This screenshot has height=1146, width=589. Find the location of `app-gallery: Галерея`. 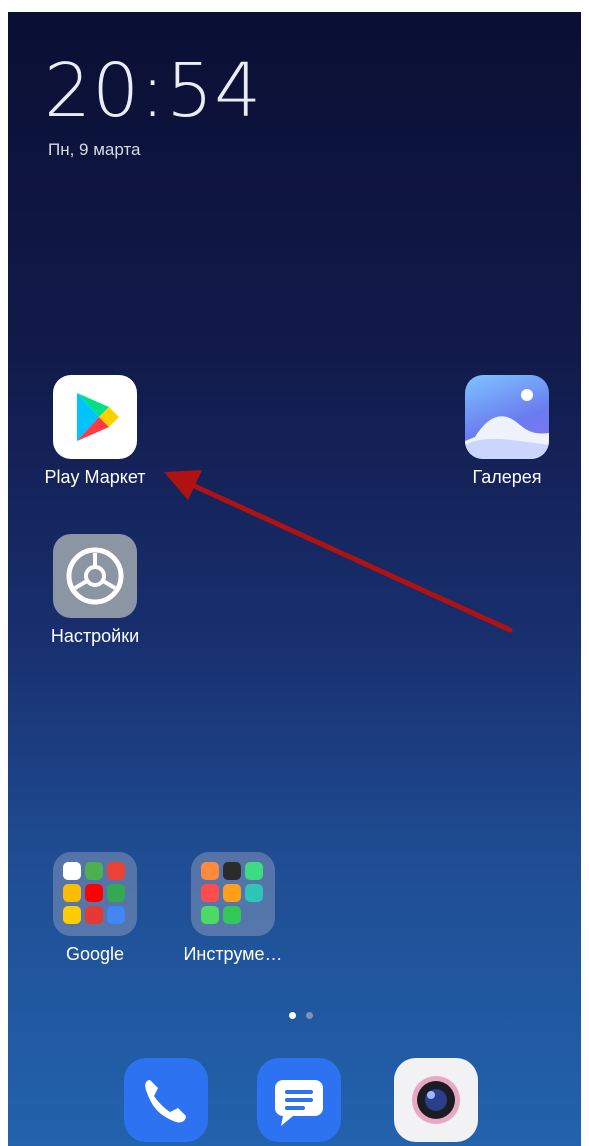

app-gallery: Галерея is located at coordinates (507, 431).